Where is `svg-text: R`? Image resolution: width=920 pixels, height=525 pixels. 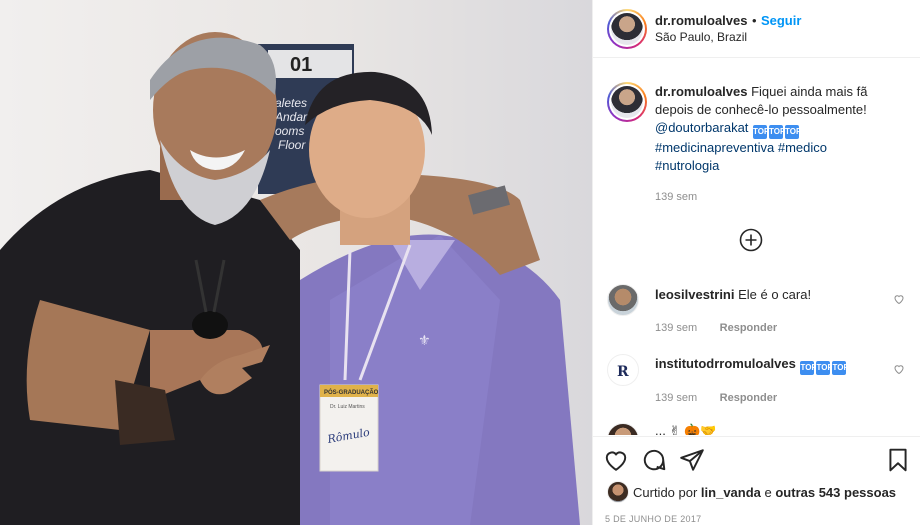
svg-text: R is located at coordinates (623, 372).